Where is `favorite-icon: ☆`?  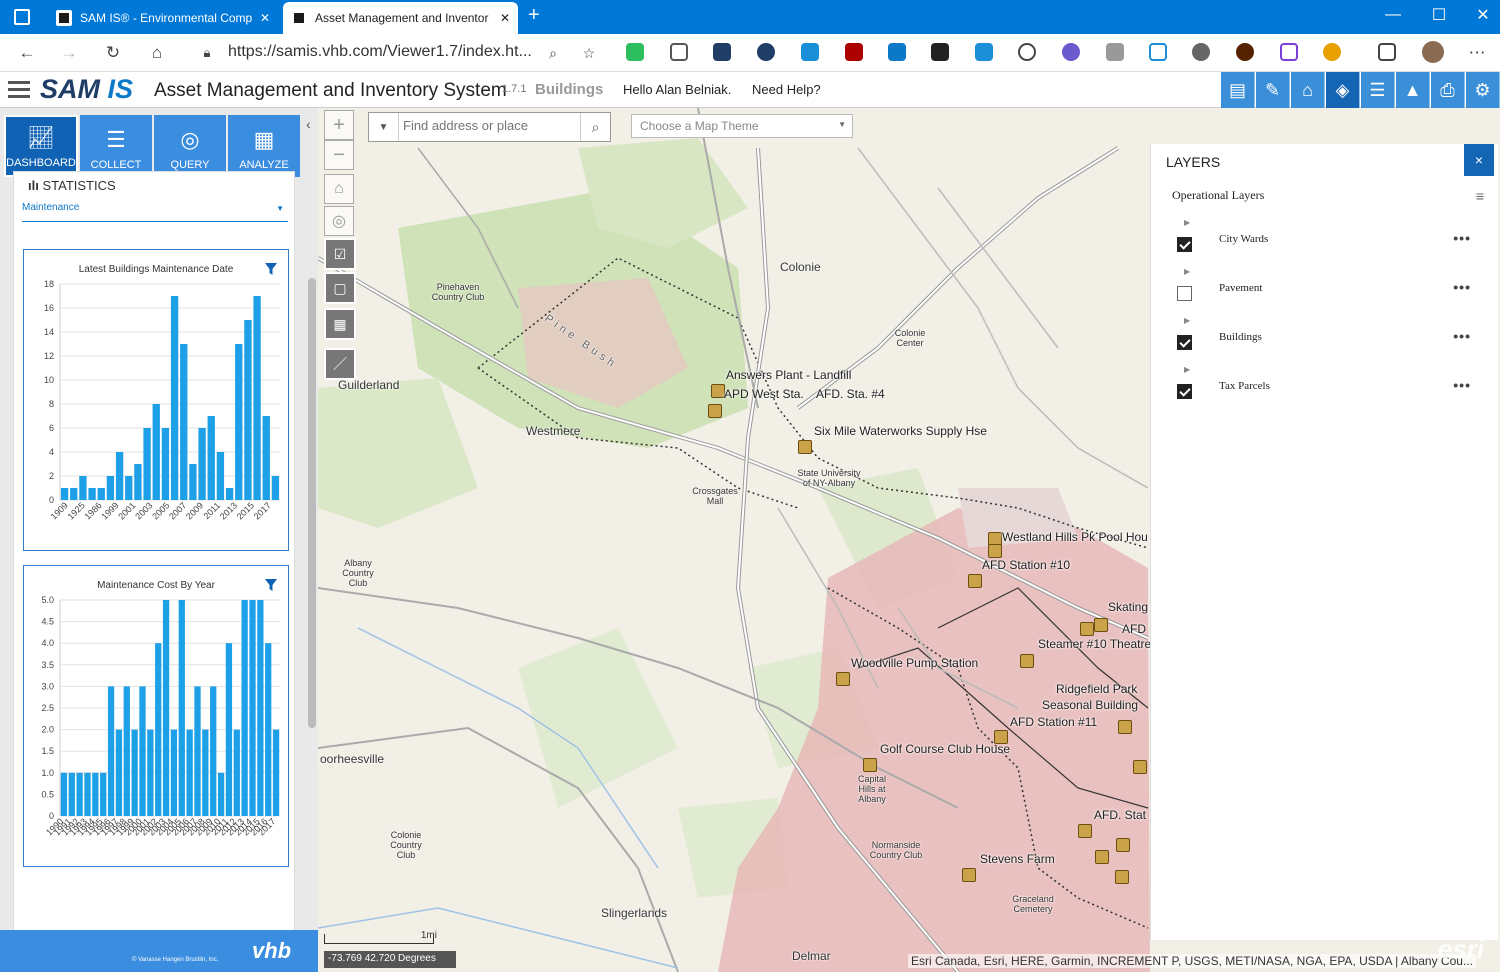
favorite-icon: ☆ is located at coordinates (589, 53).